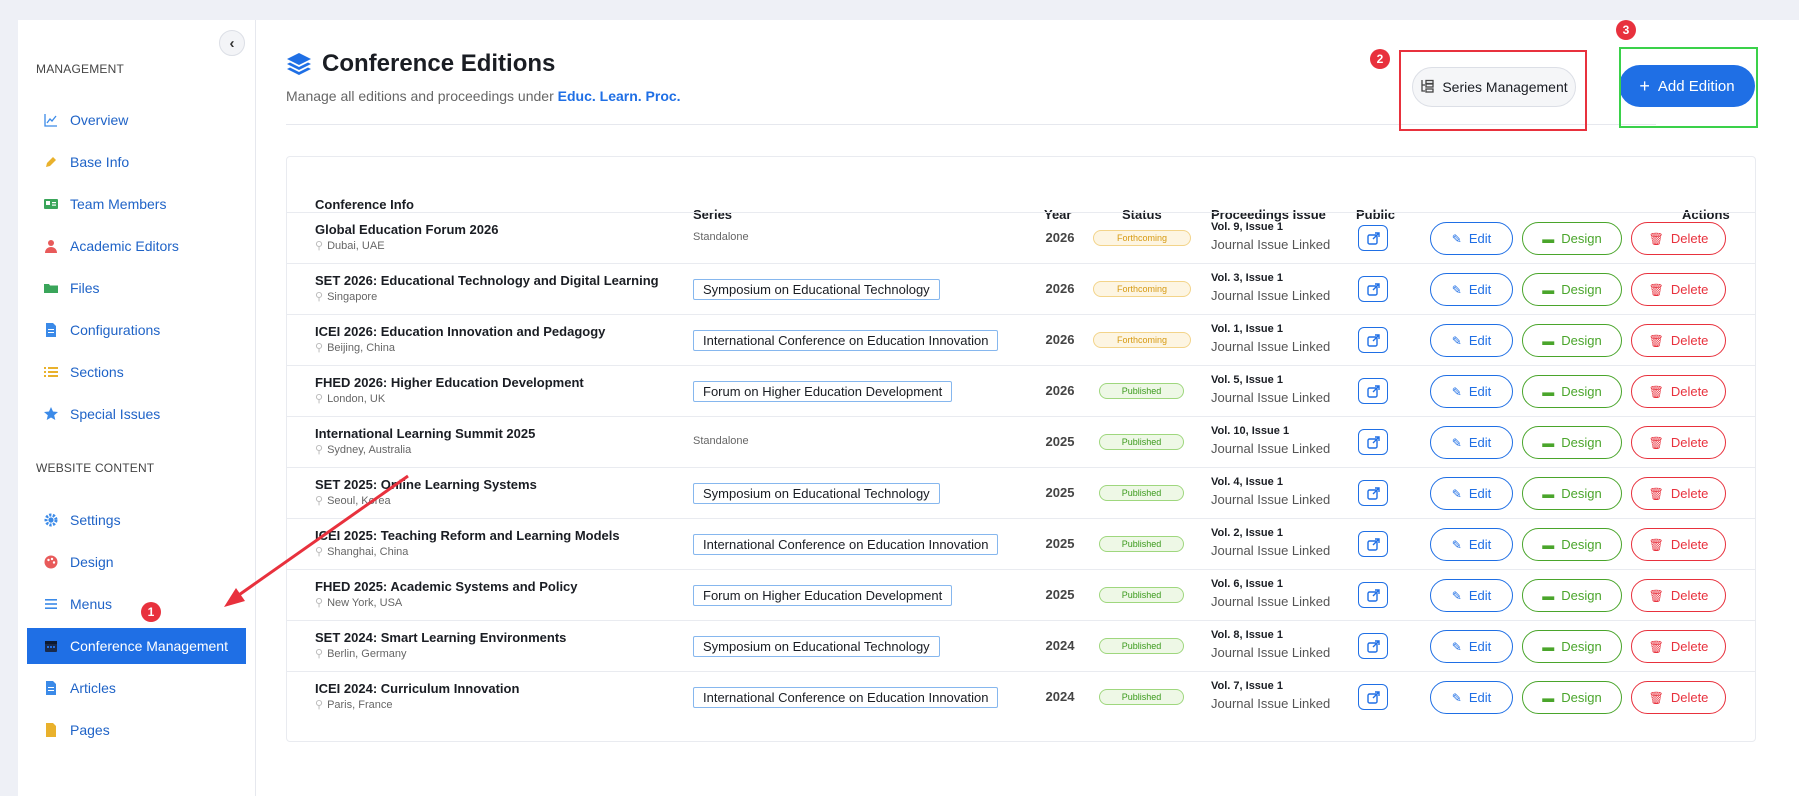 The height and width of the screenshot is (796, 1799). Describe the element at coordinates (136, 646) in the screenshot. I see `sidebar-item-conference-management: Conference Management` at that location.